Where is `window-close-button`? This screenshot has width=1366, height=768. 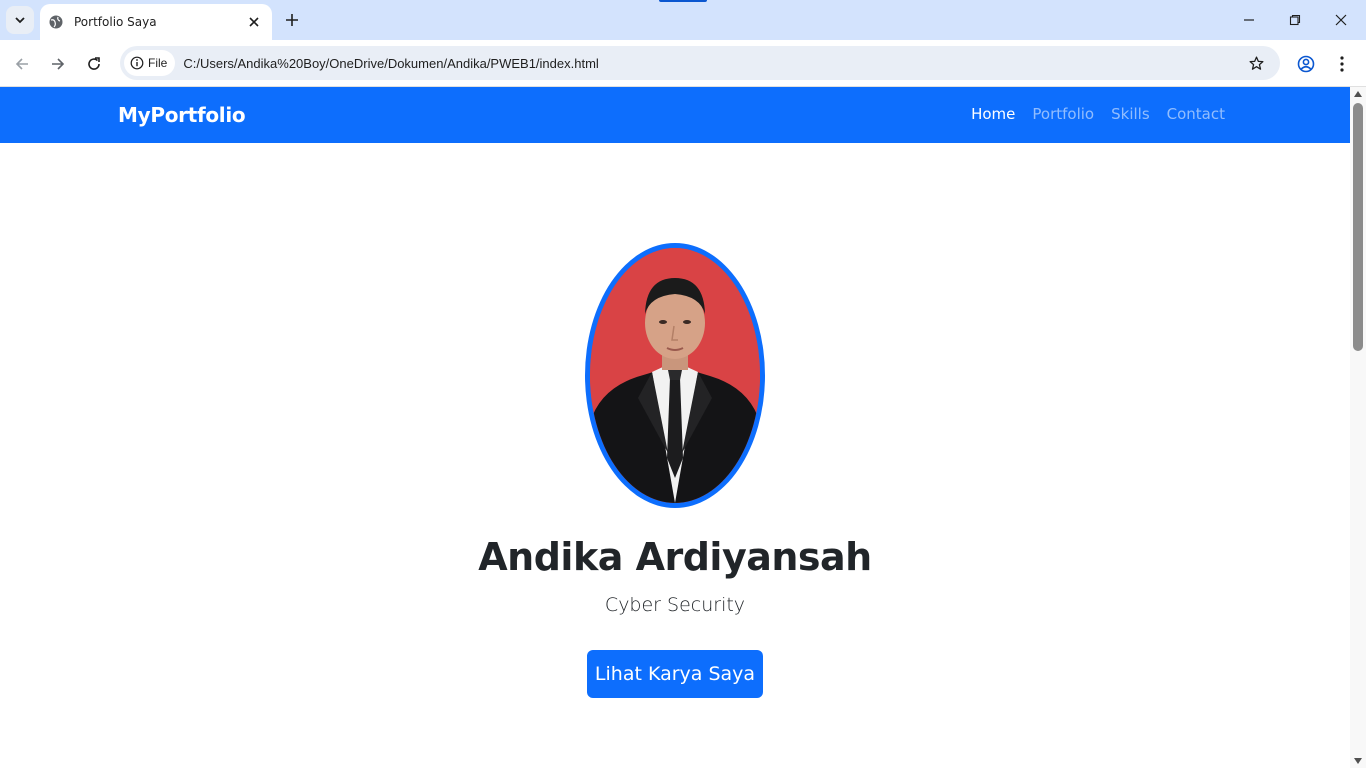
window-close-button is located at coordinates (1341, 20).